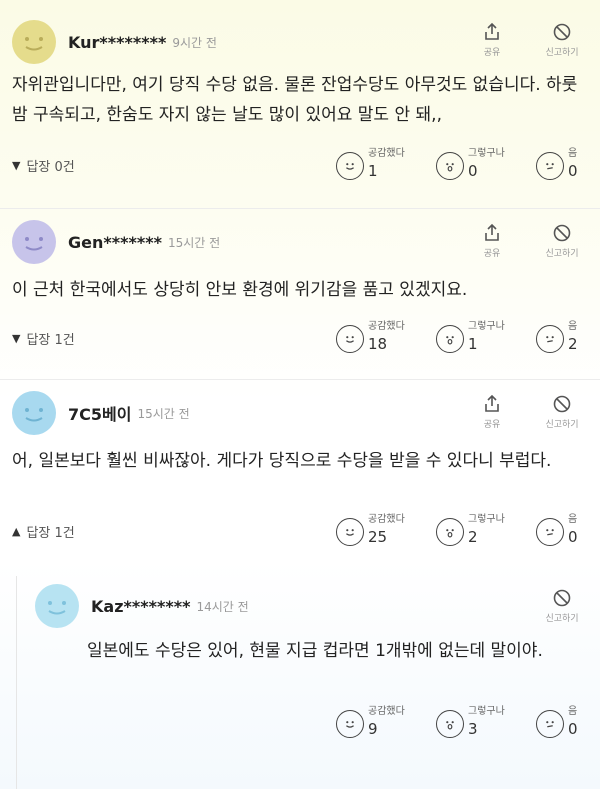 The width and height of the screenshot is (600, 789). Describe the element at coordinates (378, 537) in the screenshot. I see `empathy-count: 25` at that location.